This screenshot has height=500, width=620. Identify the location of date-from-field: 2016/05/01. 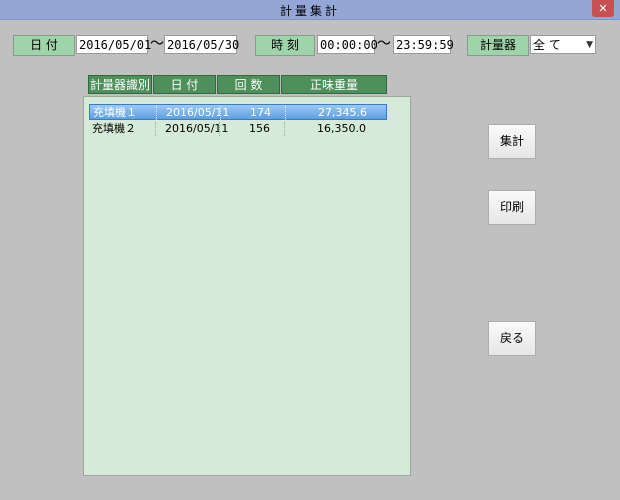
(113, 44).